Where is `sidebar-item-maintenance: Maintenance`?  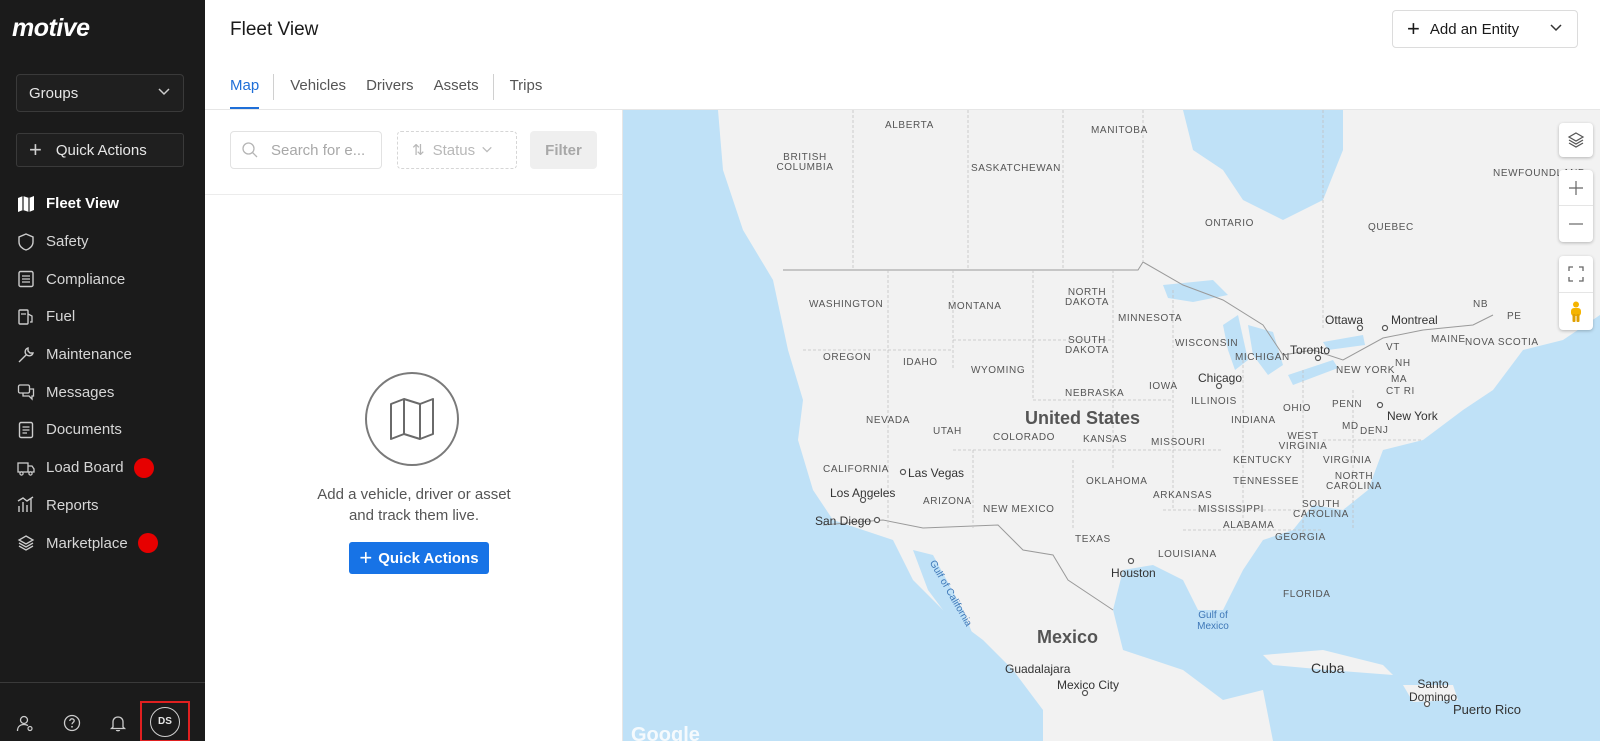
sidebar-item-maintenance: Maintenance is located at coordinates (102, 355).